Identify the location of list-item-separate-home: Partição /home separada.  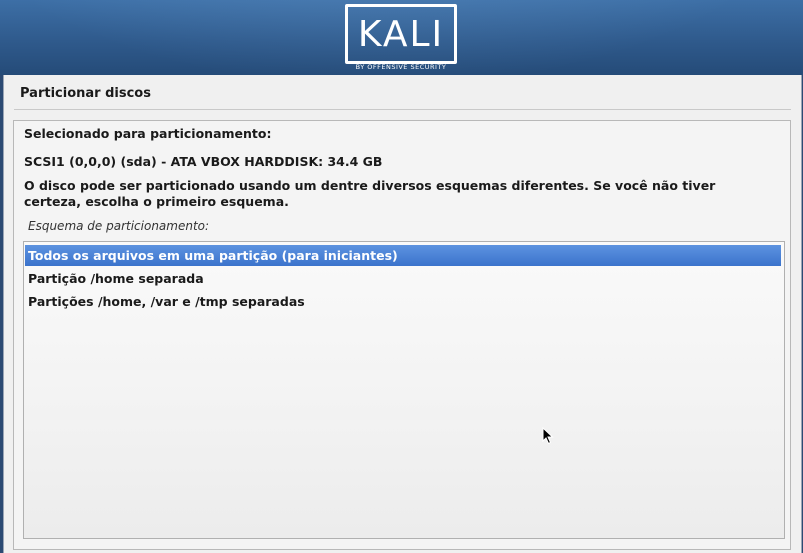
(403, 278).